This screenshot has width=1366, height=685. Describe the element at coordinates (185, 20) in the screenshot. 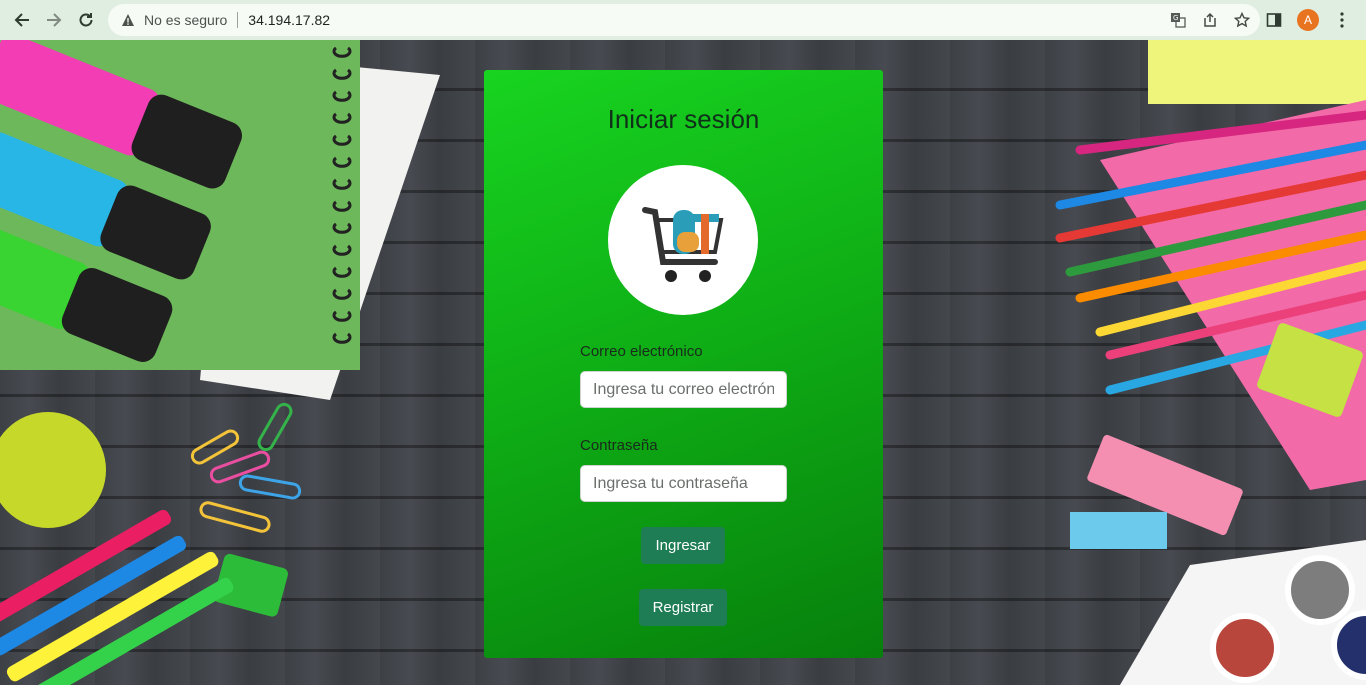

I see `security-label: No es seguro` at that location.